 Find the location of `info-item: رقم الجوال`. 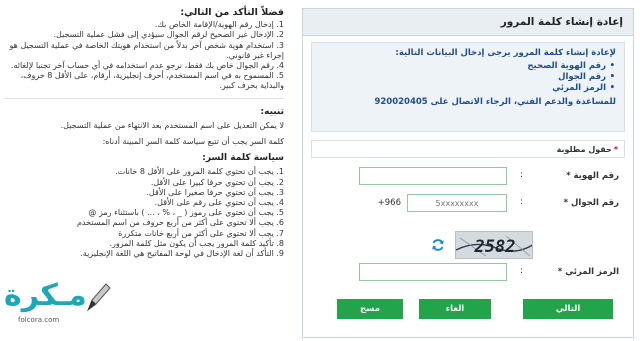

info-item: رقم الجوال is located at coordinates (467, 77).